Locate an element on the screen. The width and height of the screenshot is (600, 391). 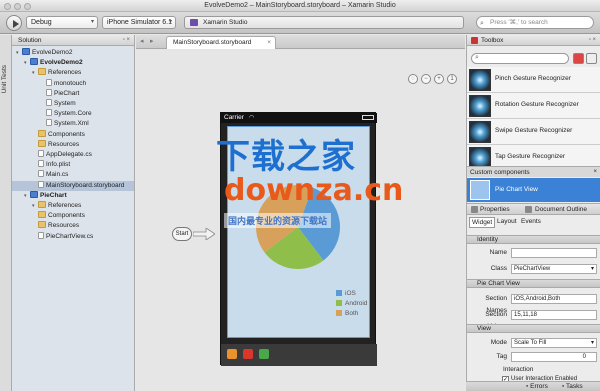
tree-item: System.Xml is located at coordinates (73, 124).